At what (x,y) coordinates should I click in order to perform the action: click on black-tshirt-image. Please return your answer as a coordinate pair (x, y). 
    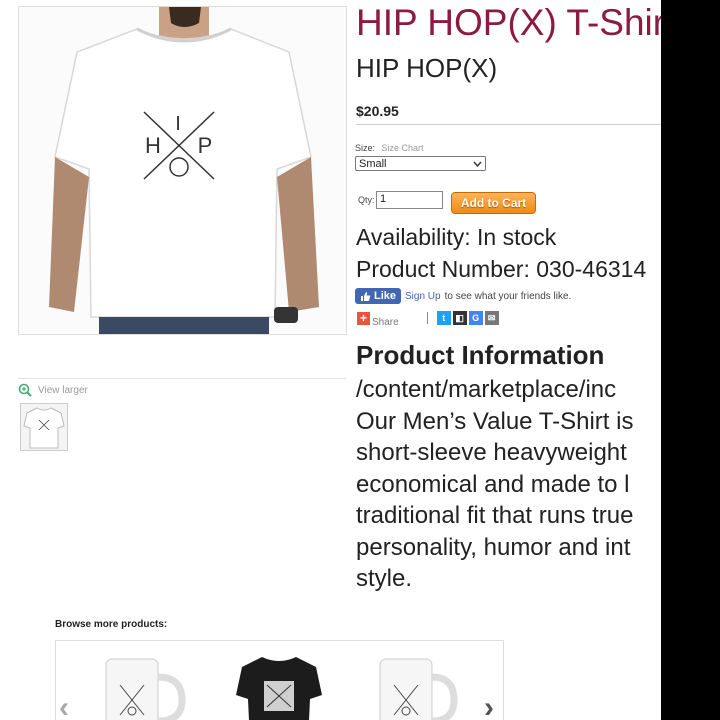
    Looking at the image, I should click on (279, 688).